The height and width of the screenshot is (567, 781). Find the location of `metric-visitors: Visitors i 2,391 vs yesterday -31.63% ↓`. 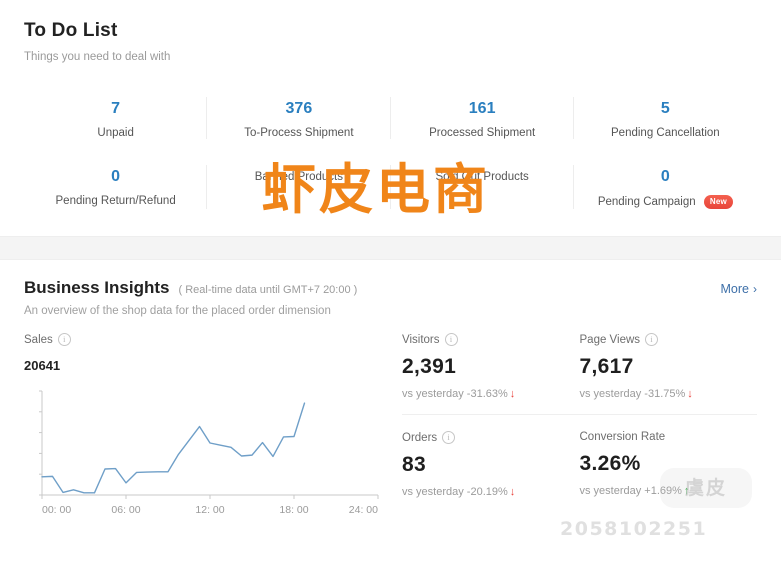

metric-visitors: Visitors i 2,391 vs yesterday -31.63% ↓ is located at coordinates (491, 366).